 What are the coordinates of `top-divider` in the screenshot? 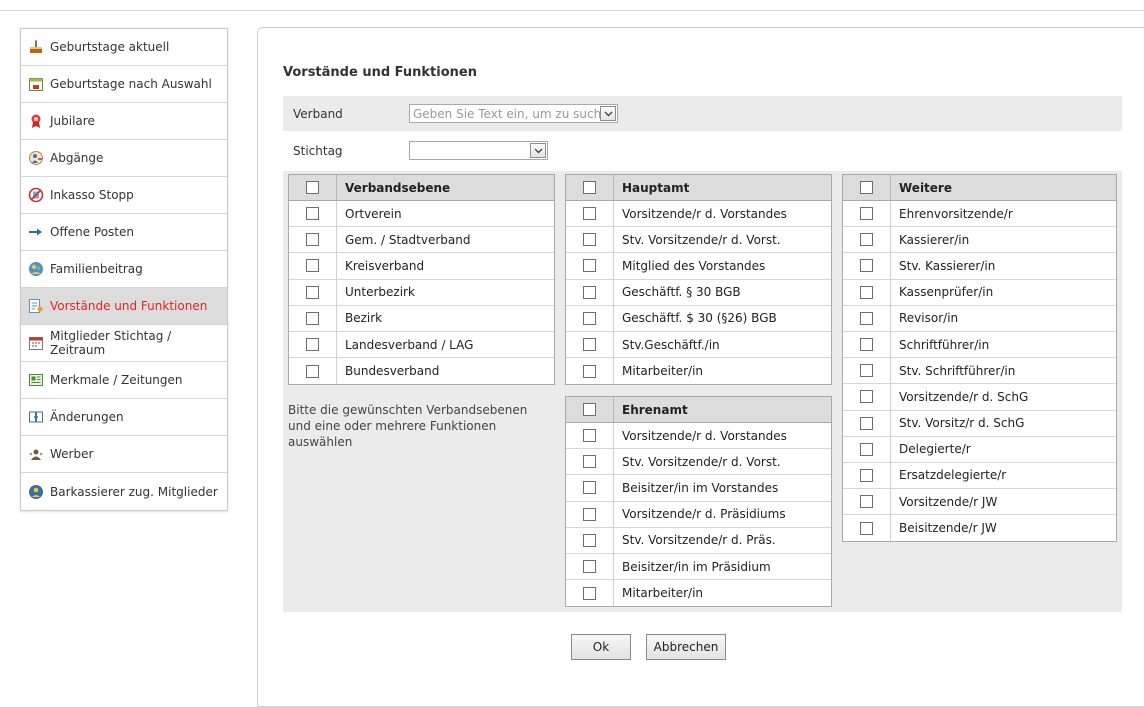 It's located at (572, 10).